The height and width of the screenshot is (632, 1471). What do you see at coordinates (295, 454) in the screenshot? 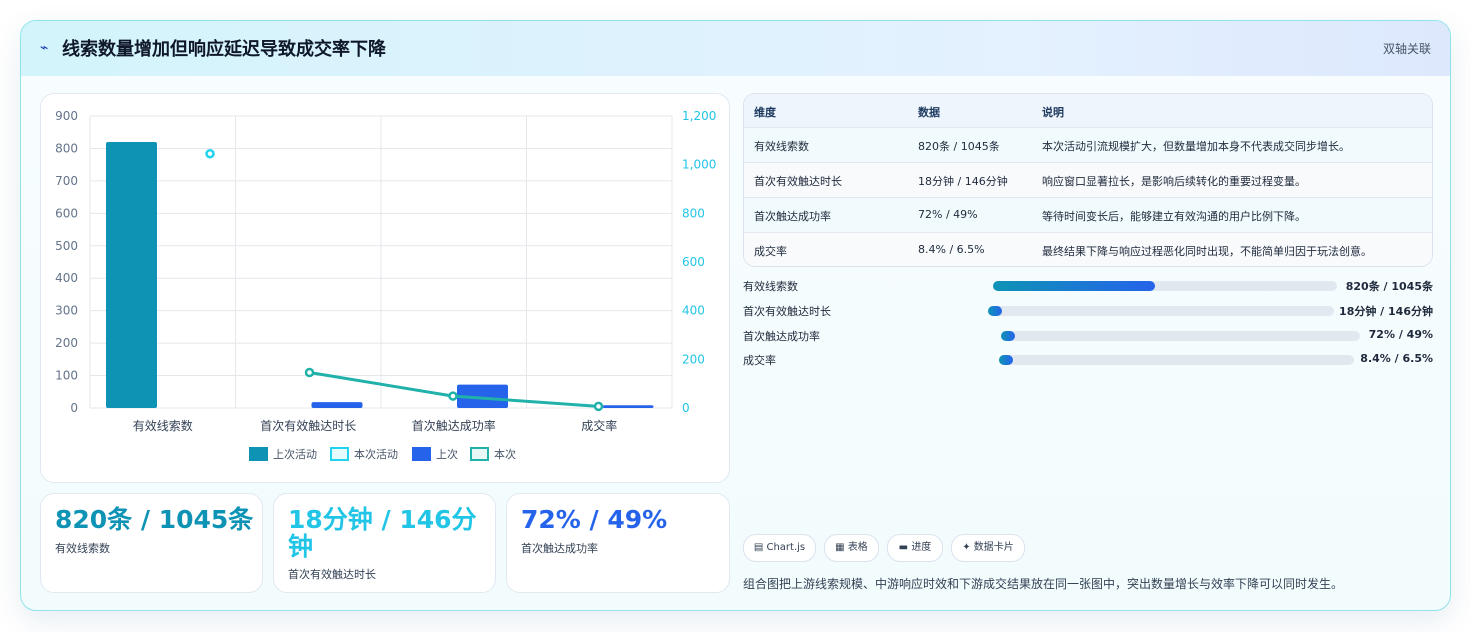
I see `legend-label: 上次活动` at bounding box center [295, 454].